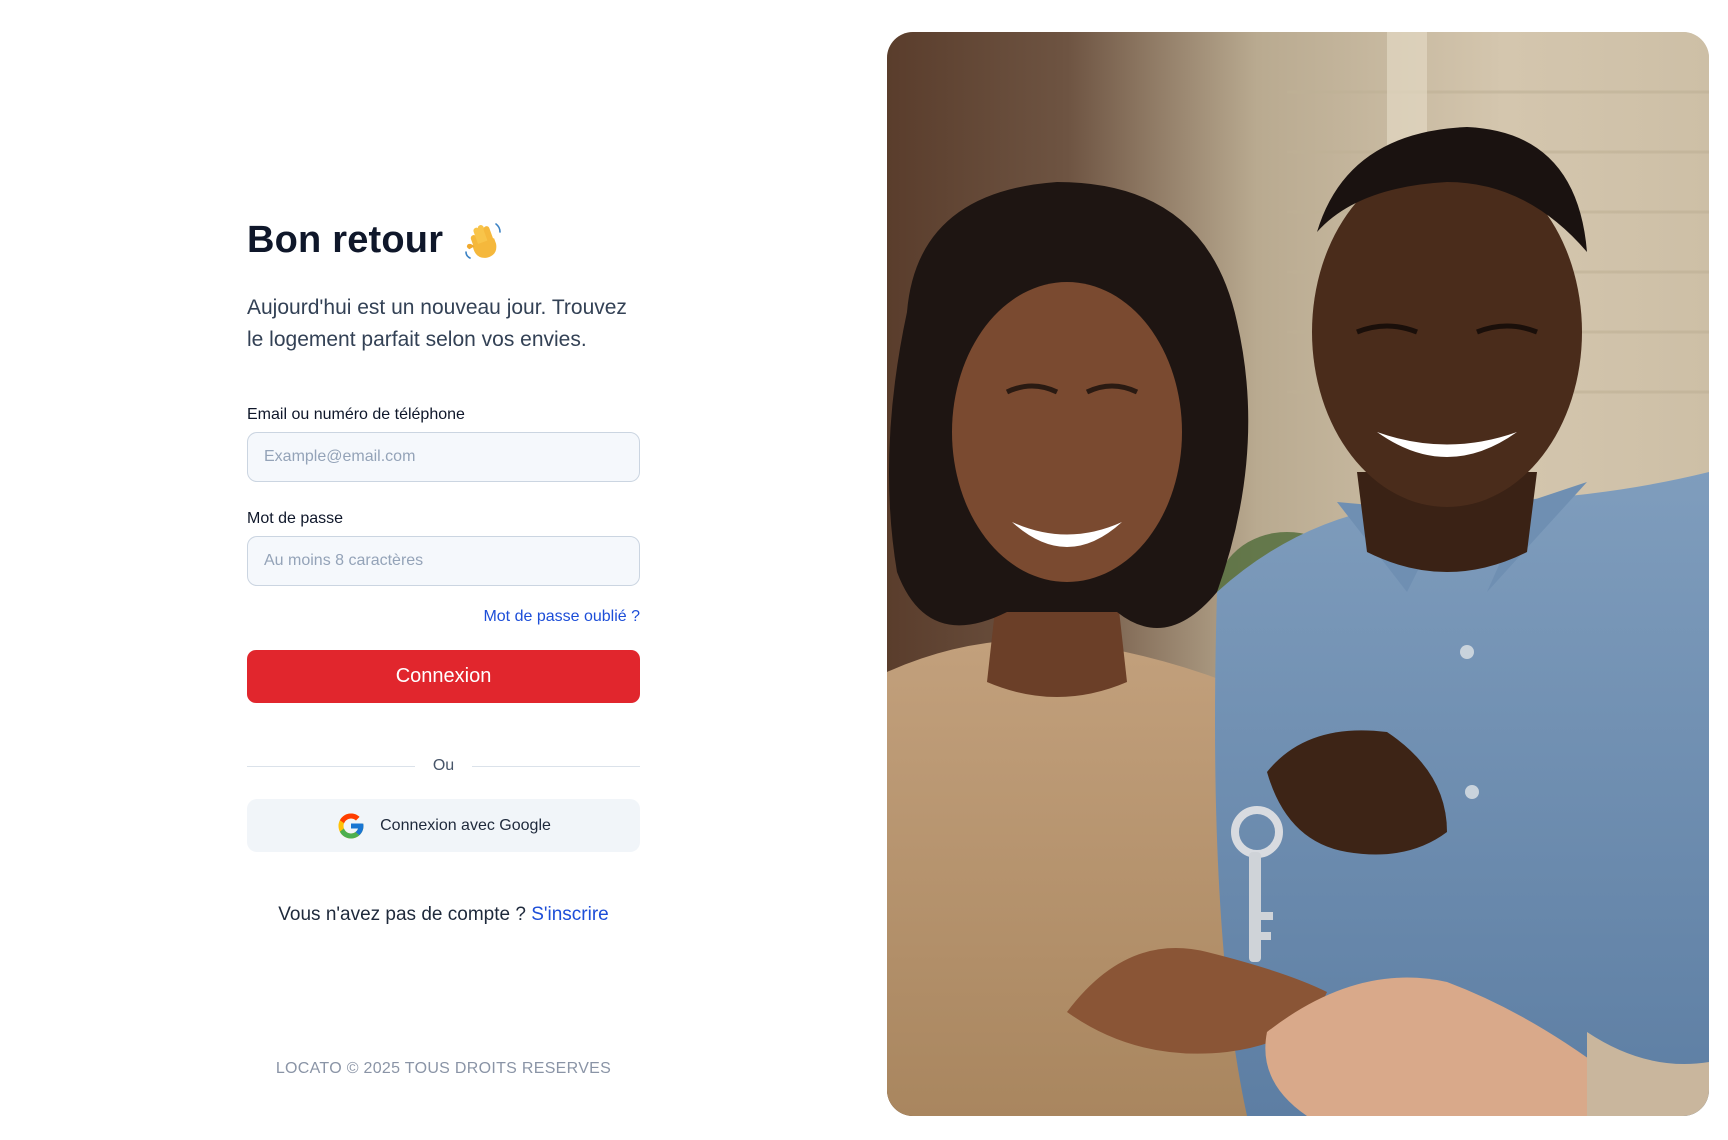  I want to click on google-login-button: Connexion avec Google, so click(443, 825).